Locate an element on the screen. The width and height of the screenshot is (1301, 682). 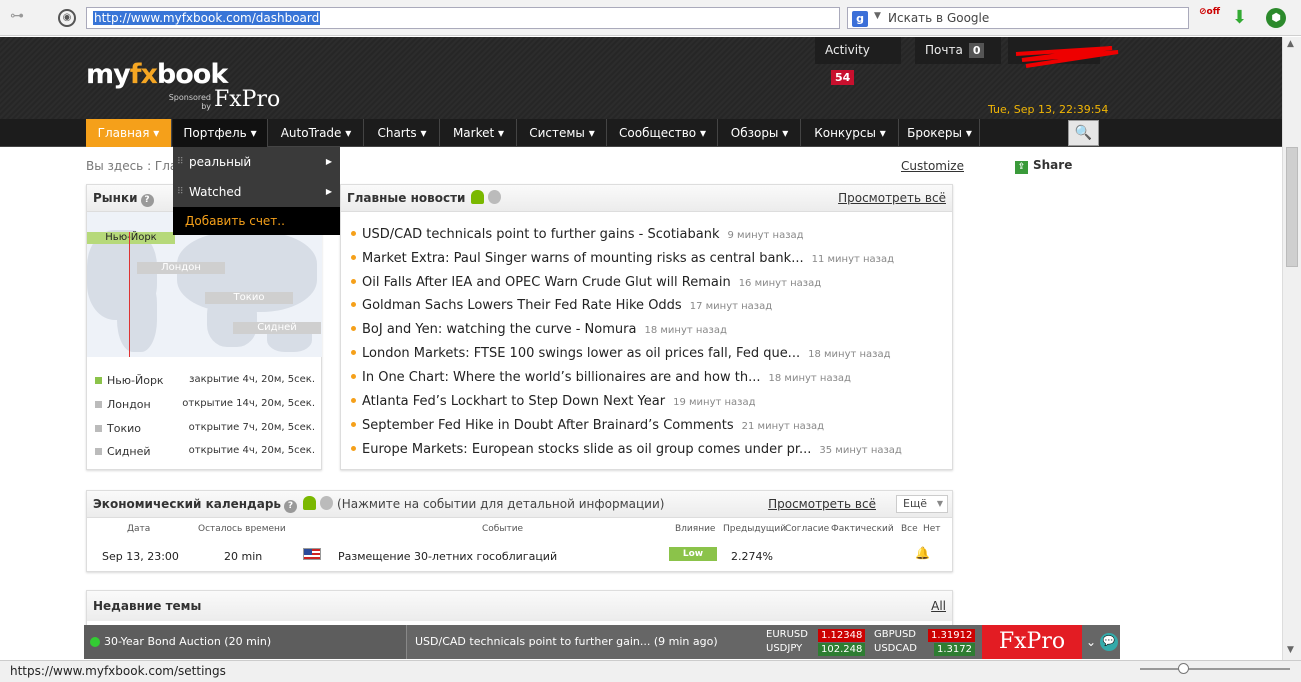
ticker-event: 30-Year Bond Auction (20 min) is located at coordinates (245, 642).